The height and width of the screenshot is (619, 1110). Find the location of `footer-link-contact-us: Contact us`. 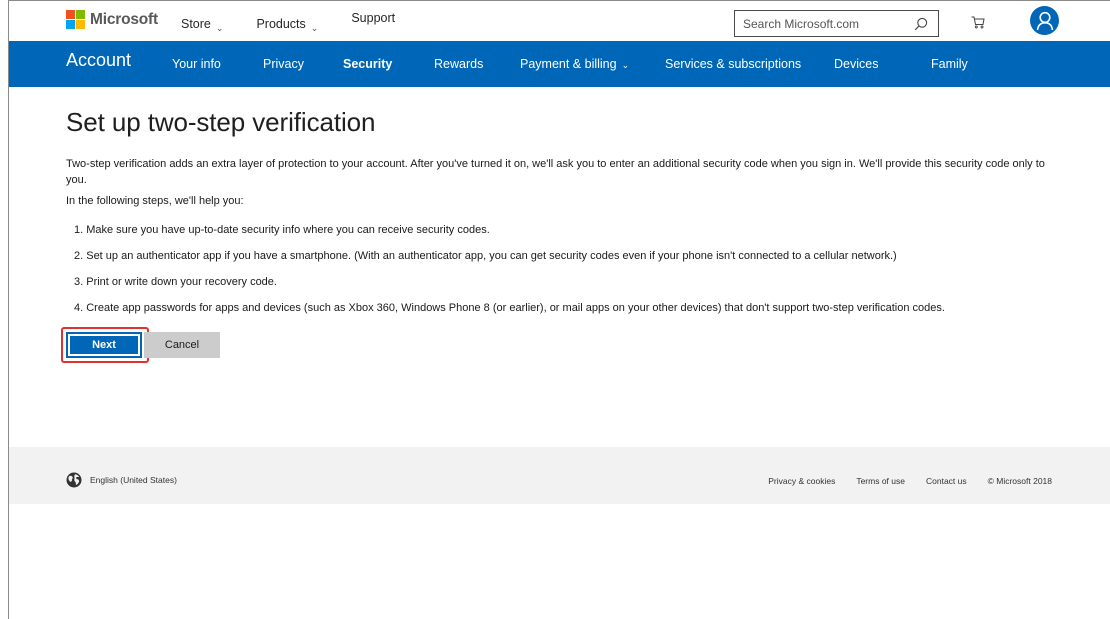

footer-link-contact-us: Contact us is located at coordinates (946, 481).